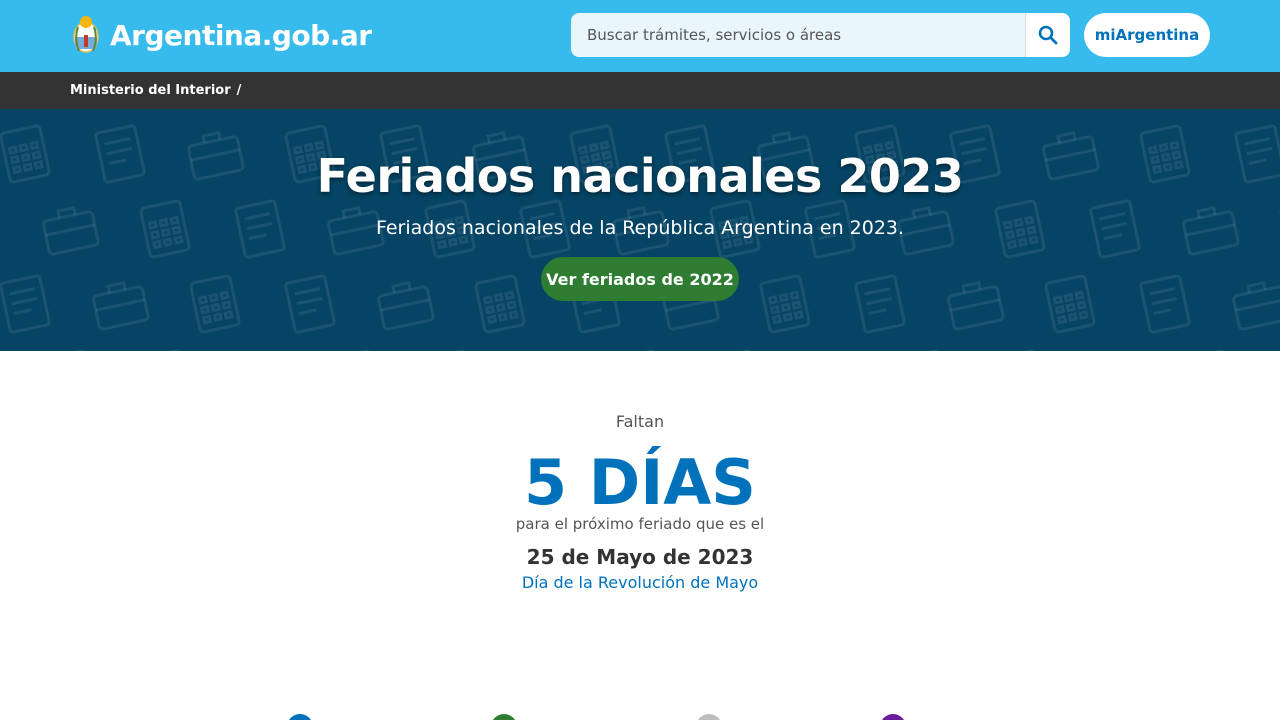  Describe the element at coordinates (798, 35) in the screenshot. I see `search-input` at that location.